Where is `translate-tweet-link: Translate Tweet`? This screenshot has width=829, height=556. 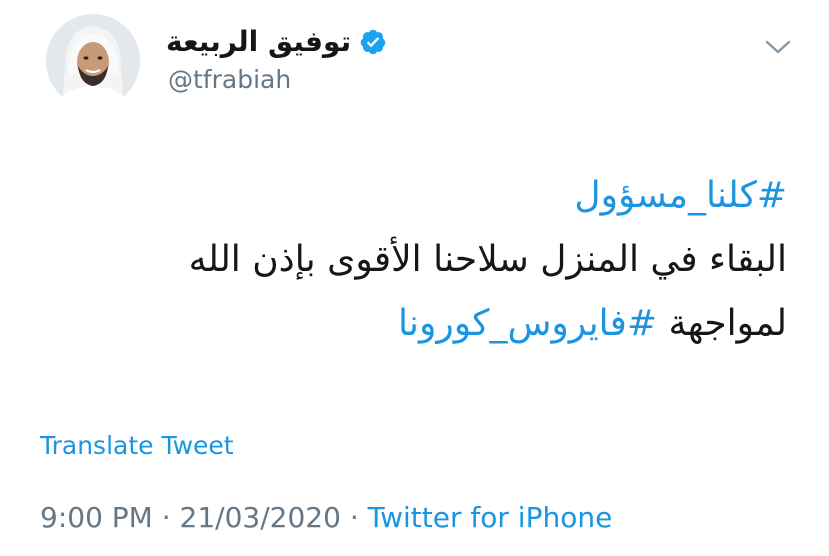 translate-tweet-link: Translate Tweet is located at coordinates (137, 446).